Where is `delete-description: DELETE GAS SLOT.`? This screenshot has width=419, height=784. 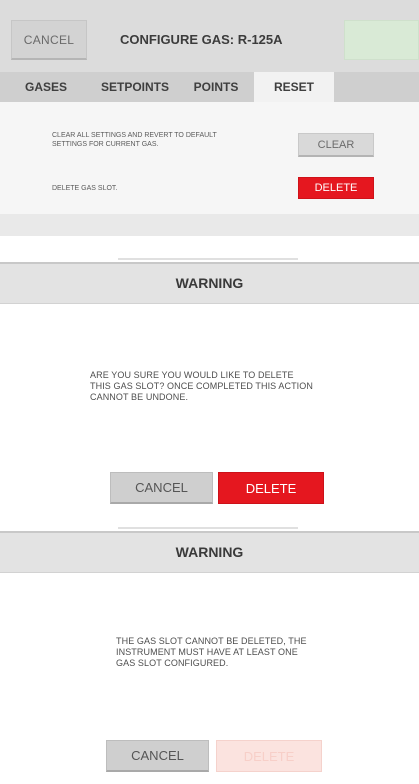
delete-description: DELETE GAS SLOT. is located at coordinates (85, 188).